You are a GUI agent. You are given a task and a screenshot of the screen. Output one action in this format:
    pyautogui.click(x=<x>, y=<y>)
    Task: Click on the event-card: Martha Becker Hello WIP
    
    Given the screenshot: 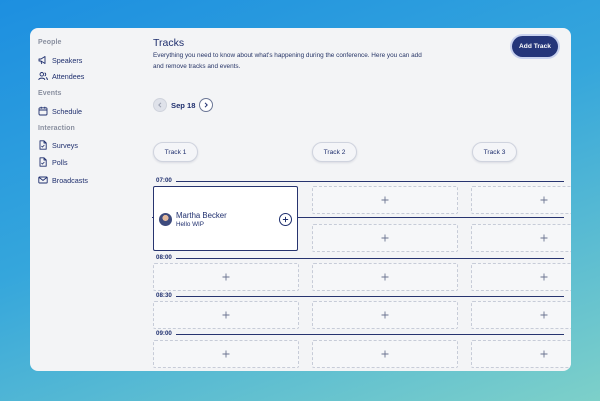 What is the action you would take?
    pyautogui.click(x=225, y=218)
    